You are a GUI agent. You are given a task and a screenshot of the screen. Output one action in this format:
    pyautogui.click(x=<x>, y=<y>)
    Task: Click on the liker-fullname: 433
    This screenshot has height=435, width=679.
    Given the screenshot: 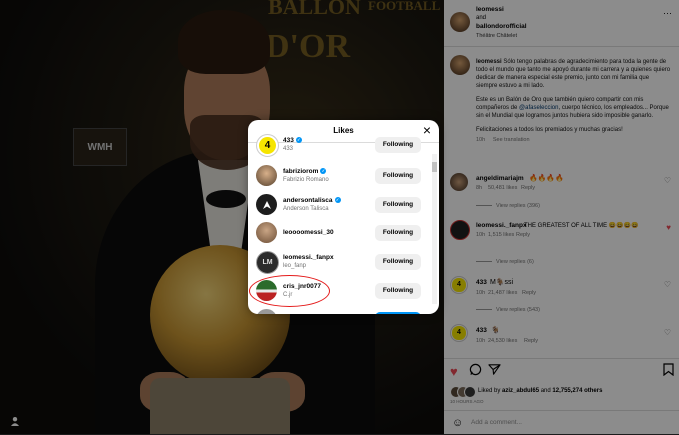 What is the action you would take?
    pyautogui.click(x=288, y=149)
    